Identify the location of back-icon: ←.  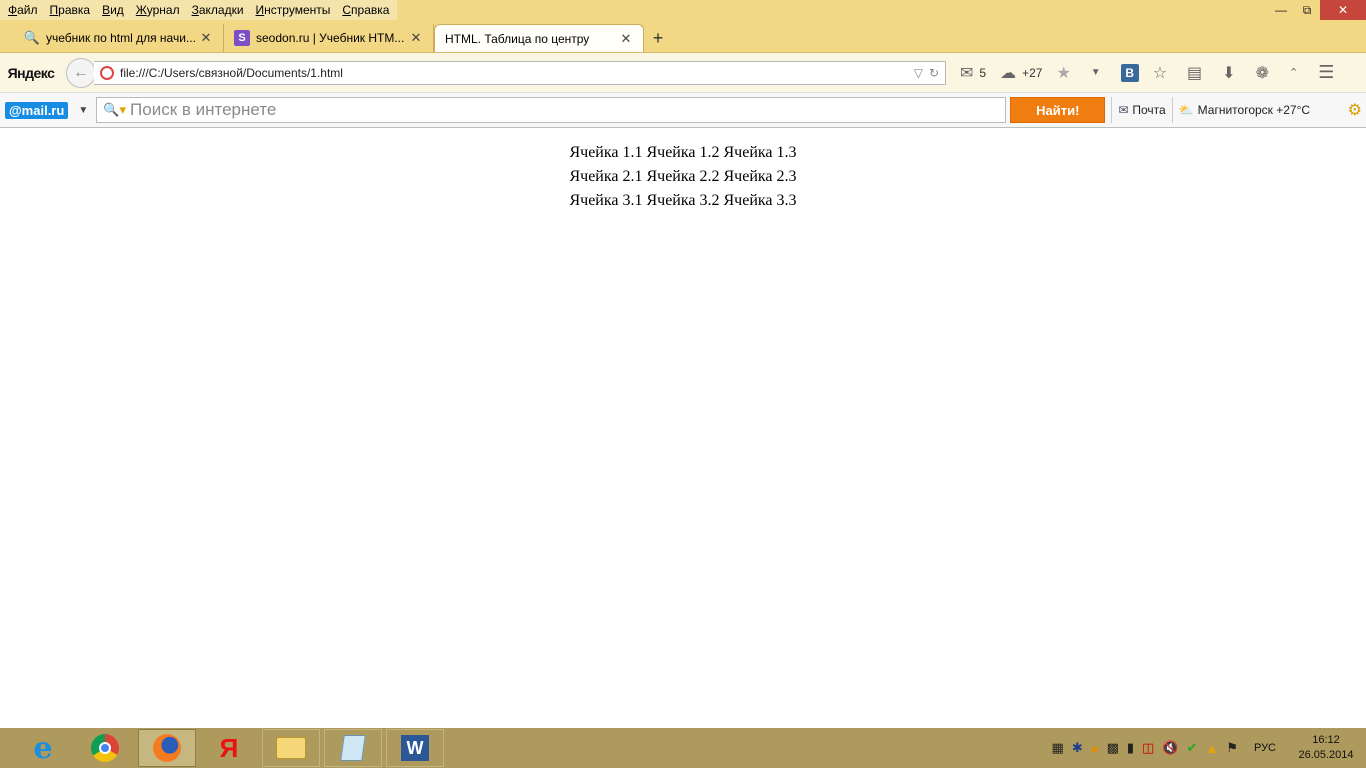
(81, 72).